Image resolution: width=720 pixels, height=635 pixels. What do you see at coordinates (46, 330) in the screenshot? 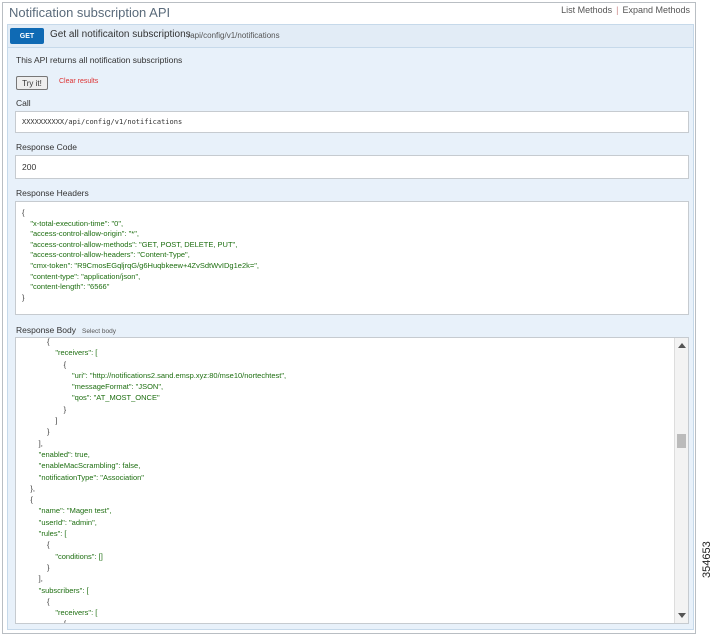
I see `response-body-label: Response Body` at bounding box center [46, 330].